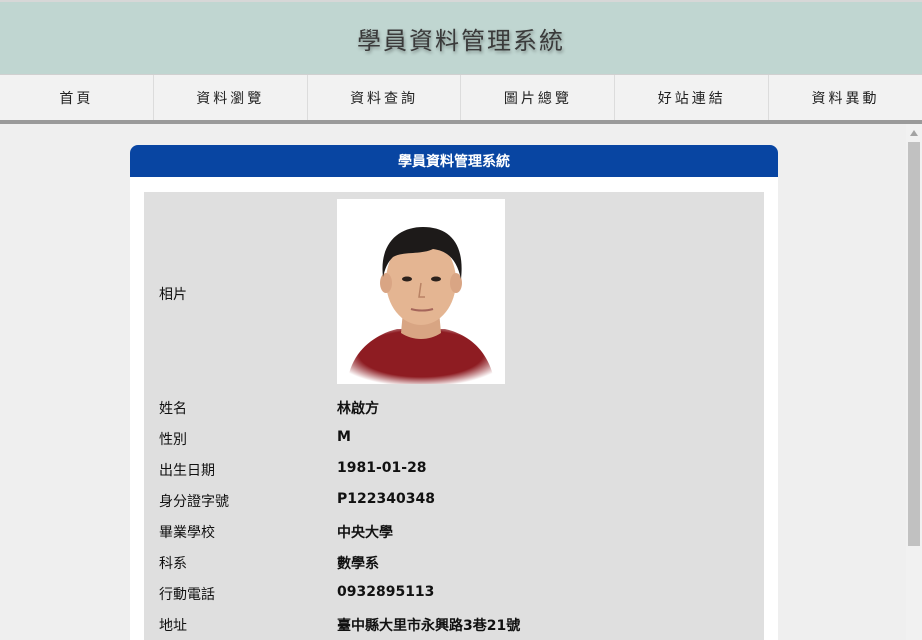 Image resolution: width=922 pixels, height=640 pixels. Describe the element at coordinates (365, 533) in the screenshot. I see `field-value: 中央大學` at that location.